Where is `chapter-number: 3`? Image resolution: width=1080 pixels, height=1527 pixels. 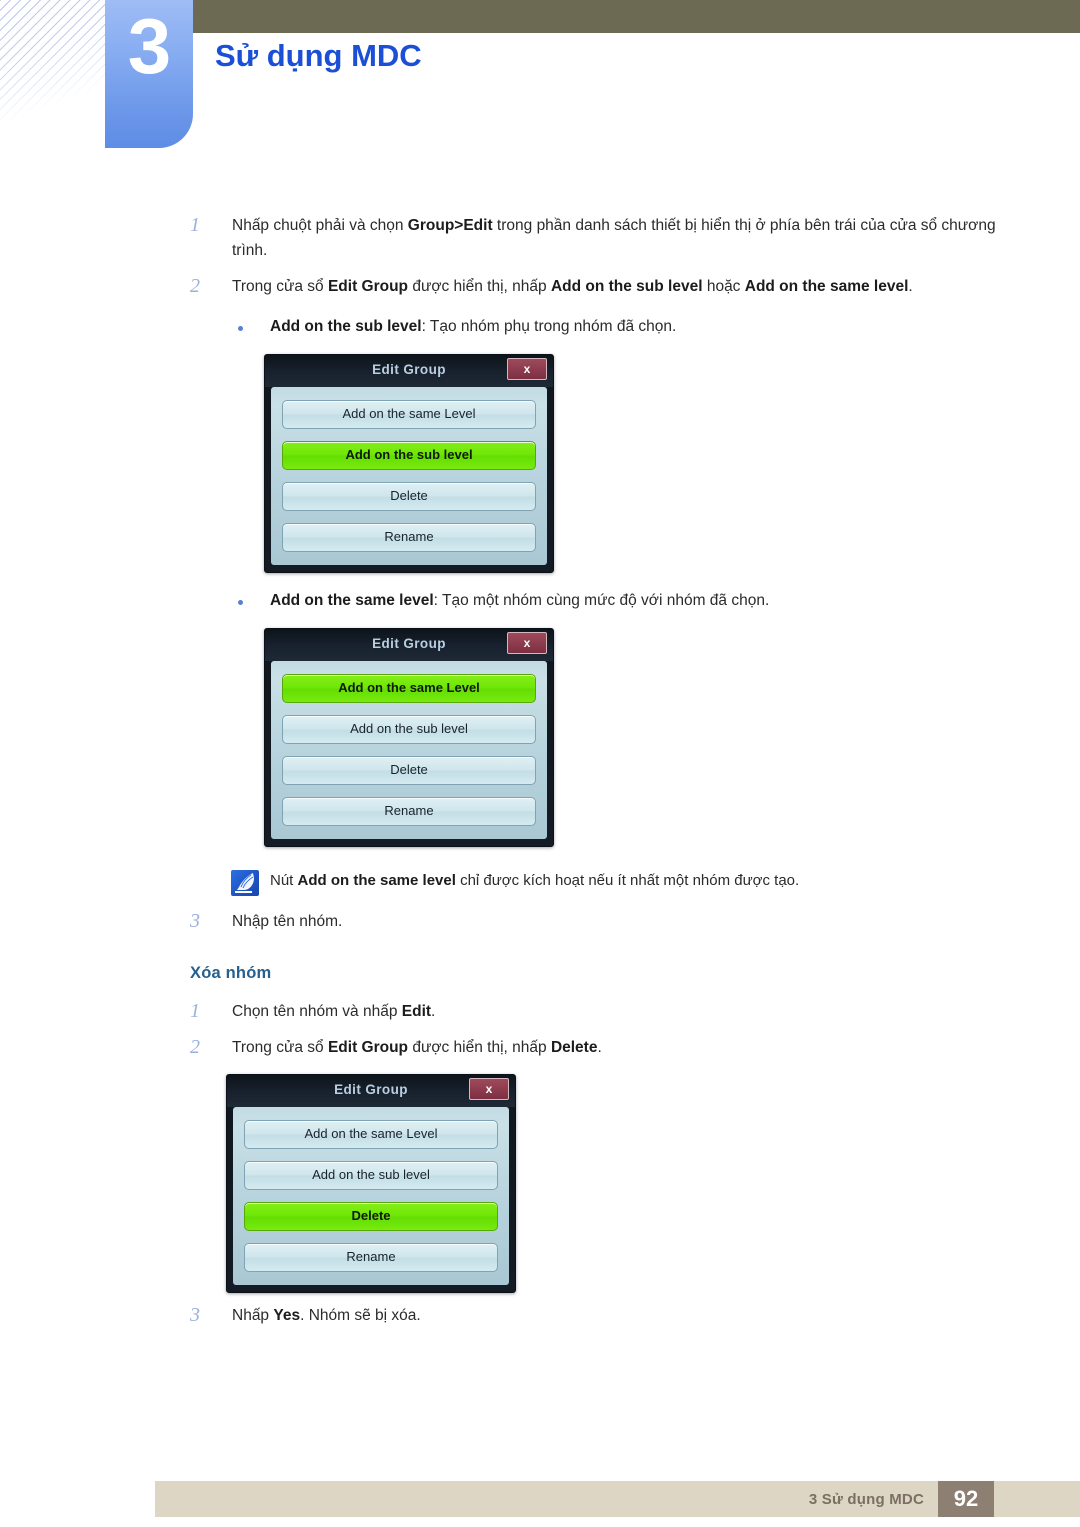 chapter-number: 3 is located at coordinates (149, 46).